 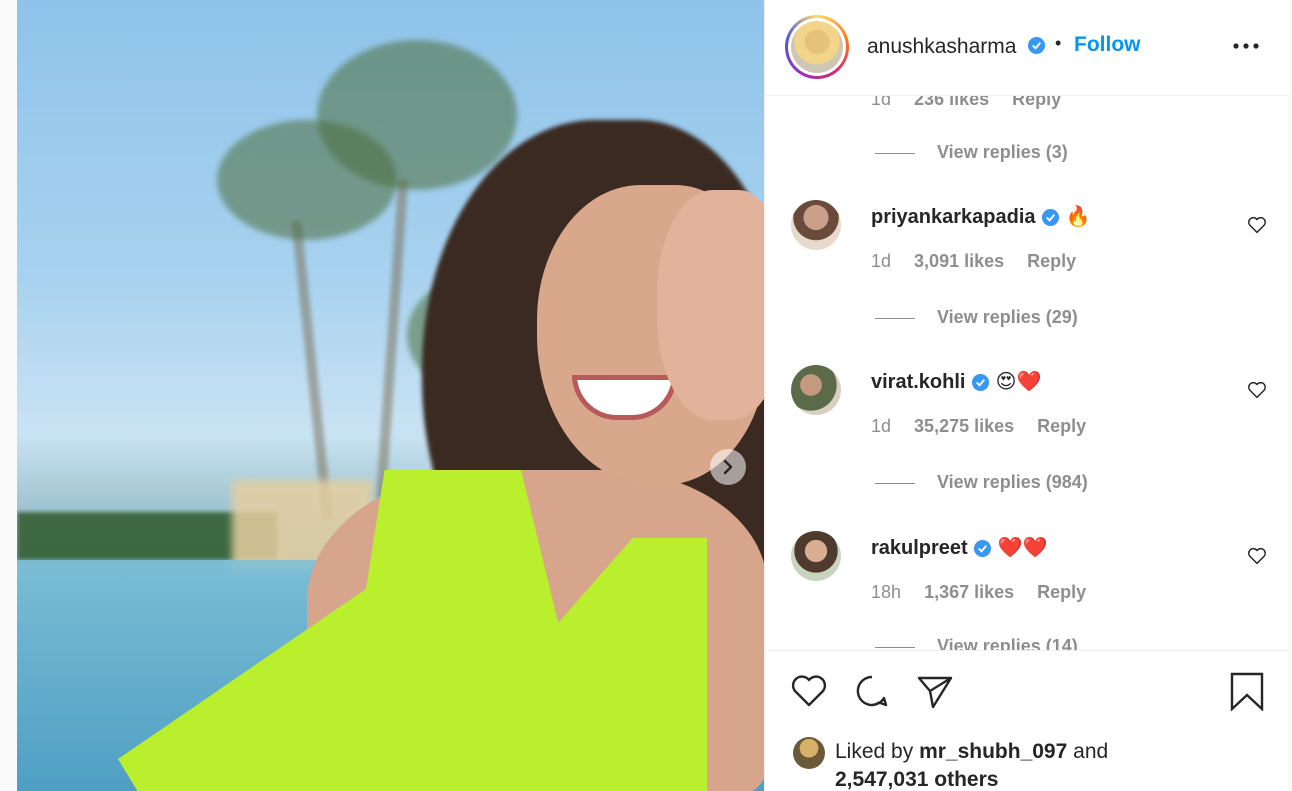 I want to click on comment-header: priyankarkapadia 🔥, so click(x=981, y=216).